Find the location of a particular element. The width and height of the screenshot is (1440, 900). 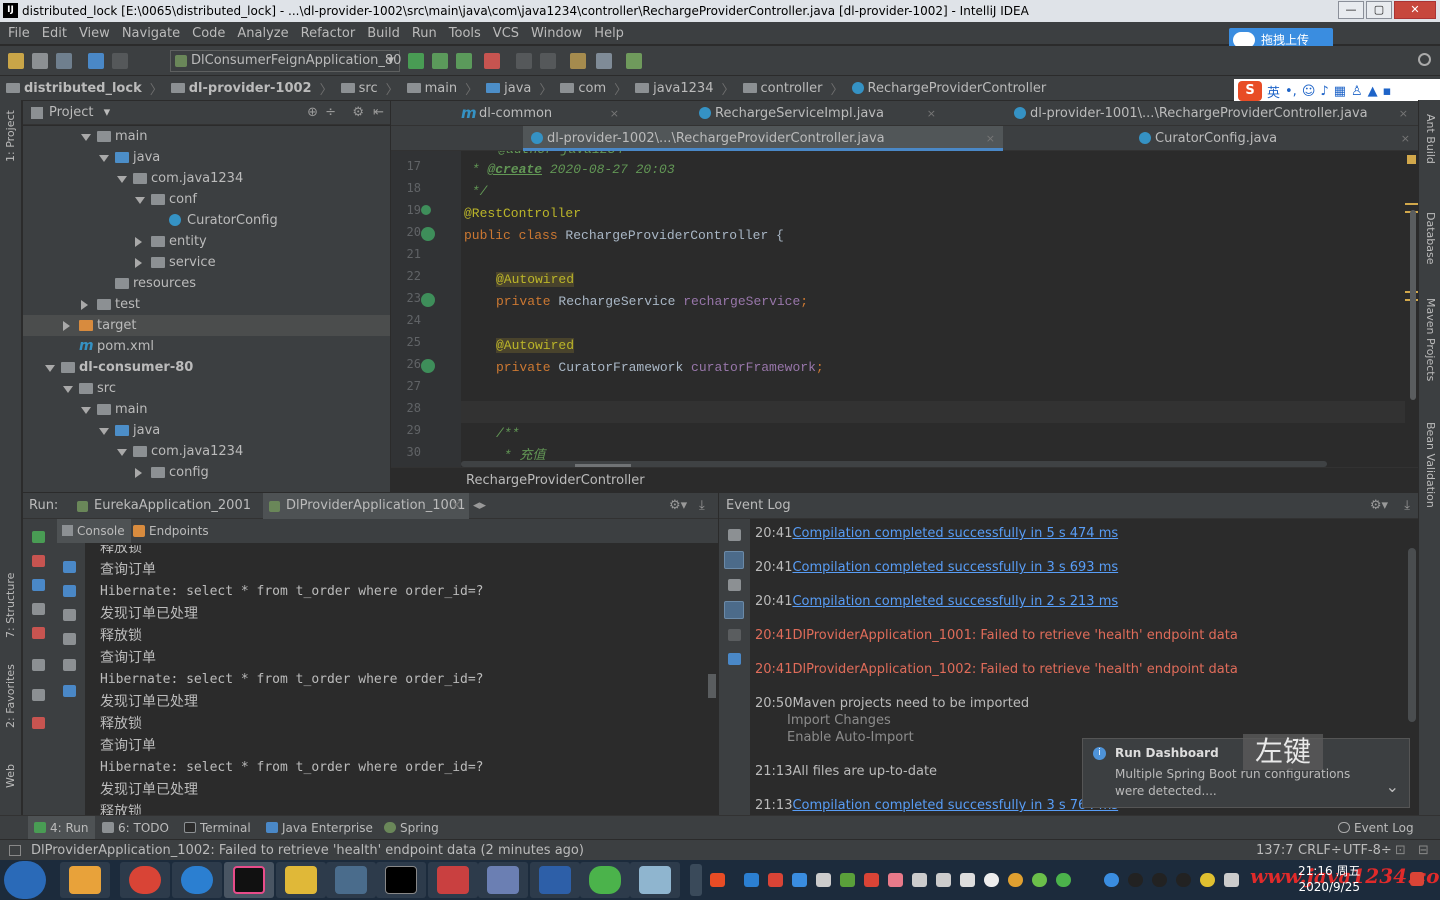

sogou-tray-icon is located at coordinates (717, 880).